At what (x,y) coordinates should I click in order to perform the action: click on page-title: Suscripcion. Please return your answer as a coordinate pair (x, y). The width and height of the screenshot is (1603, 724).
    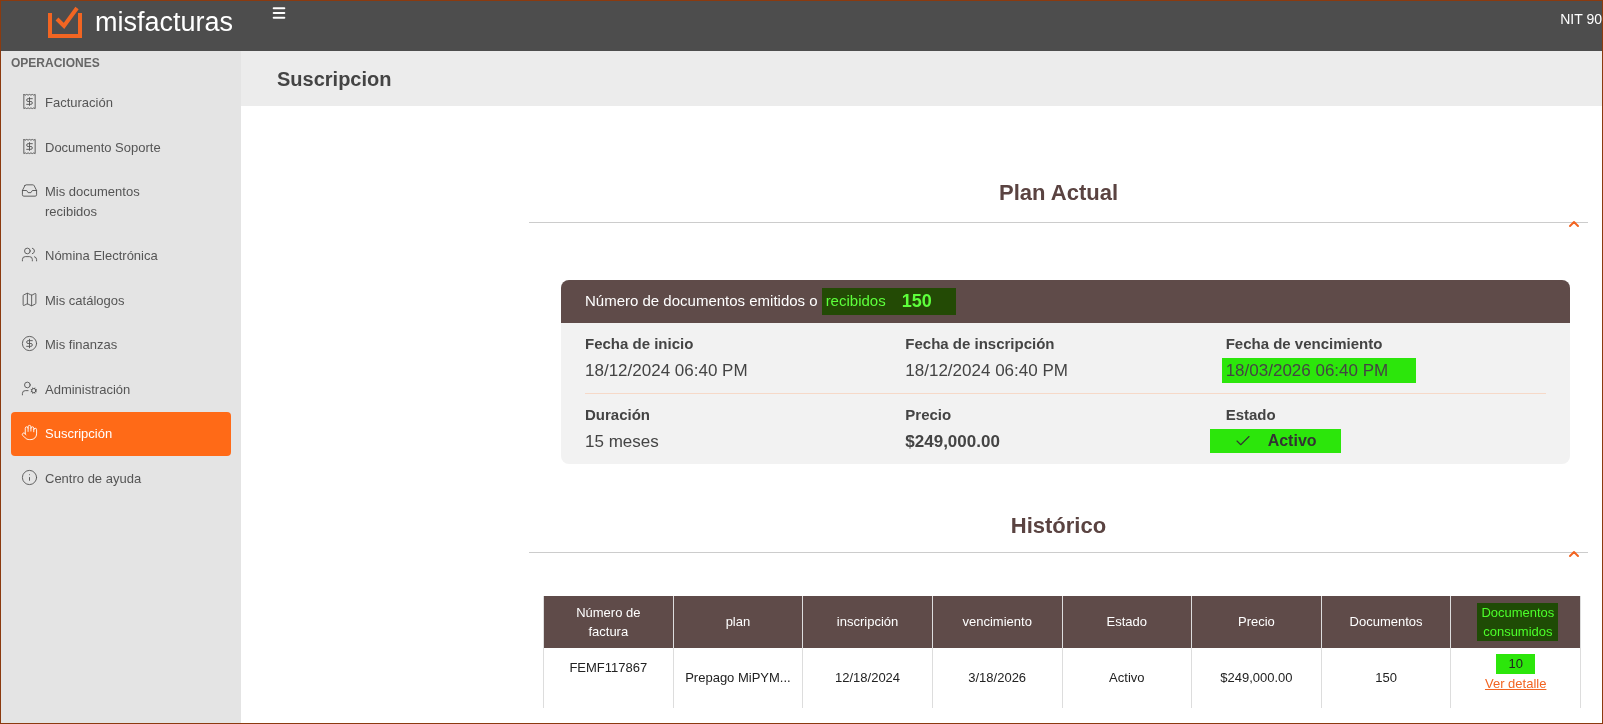
    Looking at the image, I should click on (334, 79).